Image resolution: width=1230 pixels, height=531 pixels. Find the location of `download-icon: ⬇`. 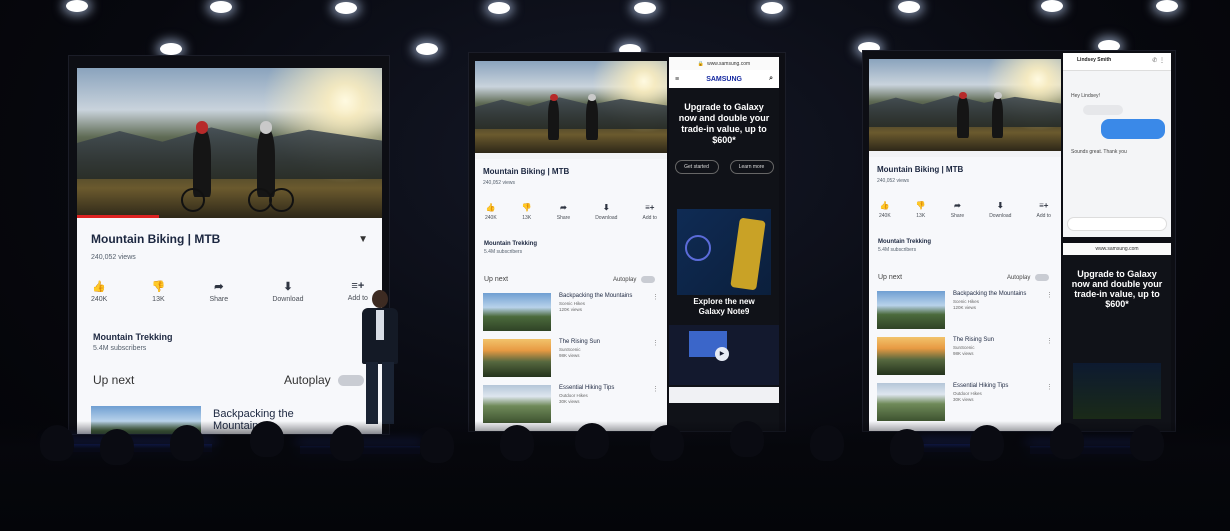

download-icon: ⬇ is located at coordinates (606, 207).